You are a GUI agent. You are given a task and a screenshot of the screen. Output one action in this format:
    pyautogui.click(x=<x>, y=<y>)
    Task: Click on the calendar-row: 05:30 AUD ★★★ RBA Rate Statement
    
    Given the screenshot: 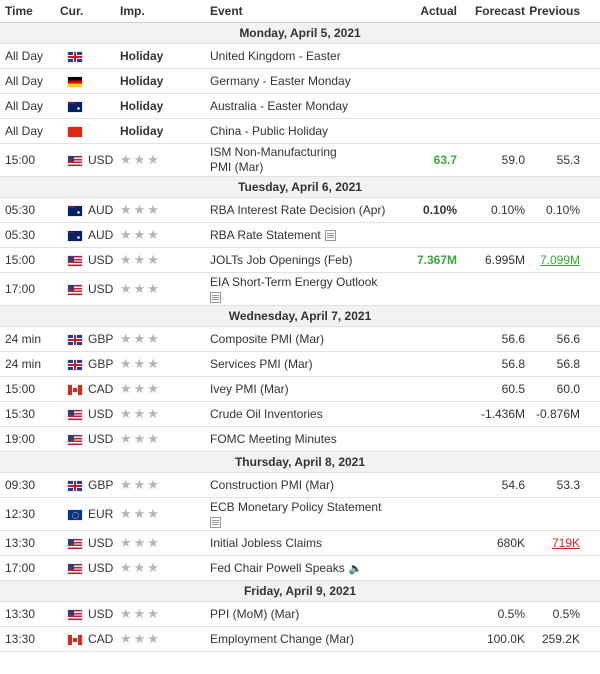 What is the action you would take?
    pyautogui.click(x=300, y=235)
    